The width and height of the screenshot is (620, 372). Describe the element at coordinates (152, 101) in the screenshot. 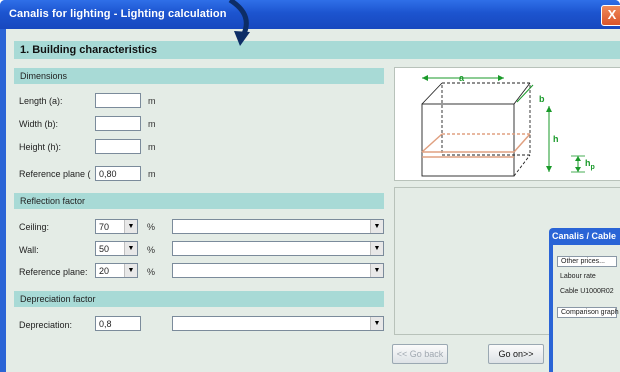

I see `length-unit: m` at that location.